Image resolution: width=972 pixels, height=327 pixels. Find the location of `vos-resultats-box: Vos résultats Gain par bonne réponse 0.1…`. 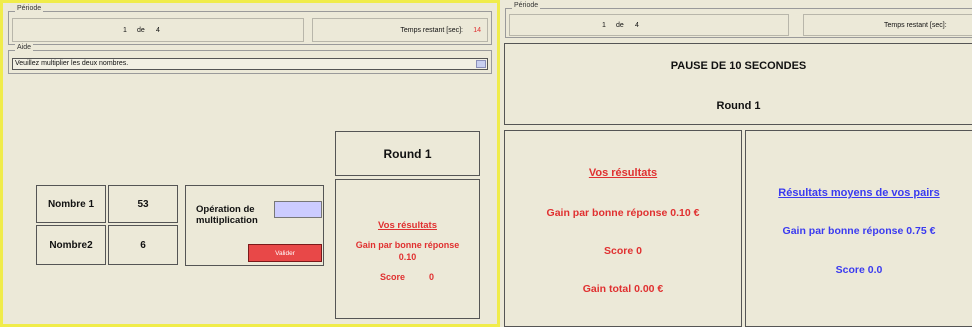

vos-resultats-box: Vos résultats Gain par bonne réponse 0.1… is located at coordinates (407, 249).